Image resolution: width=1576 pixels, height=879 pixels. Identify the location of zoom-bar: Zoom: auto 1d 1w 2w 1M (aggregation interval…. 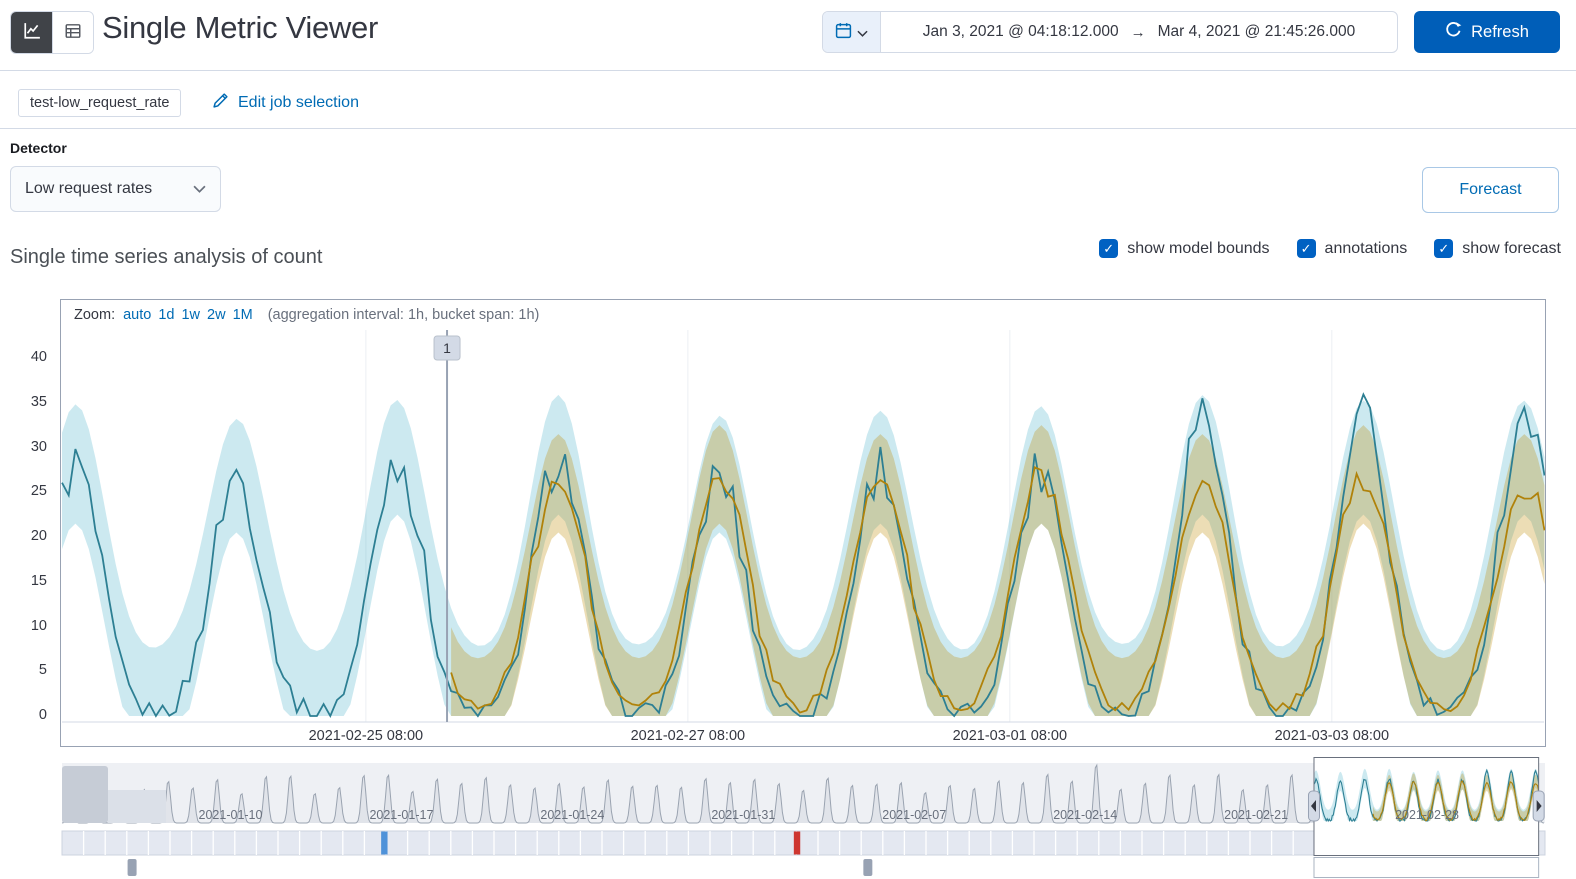
(306, 315).